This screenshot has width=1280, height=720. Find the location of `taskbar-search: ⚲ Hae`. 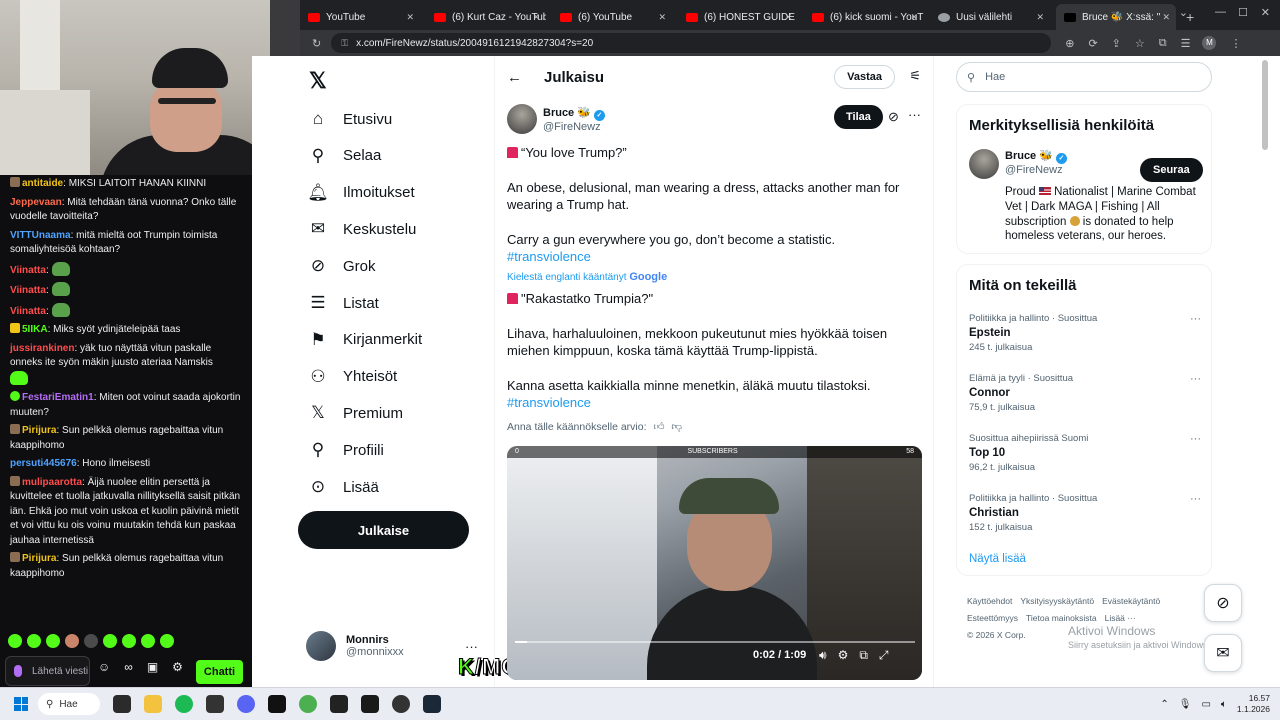

taskbar-search: ⚲ Hae is located at coordinates (69, 704).